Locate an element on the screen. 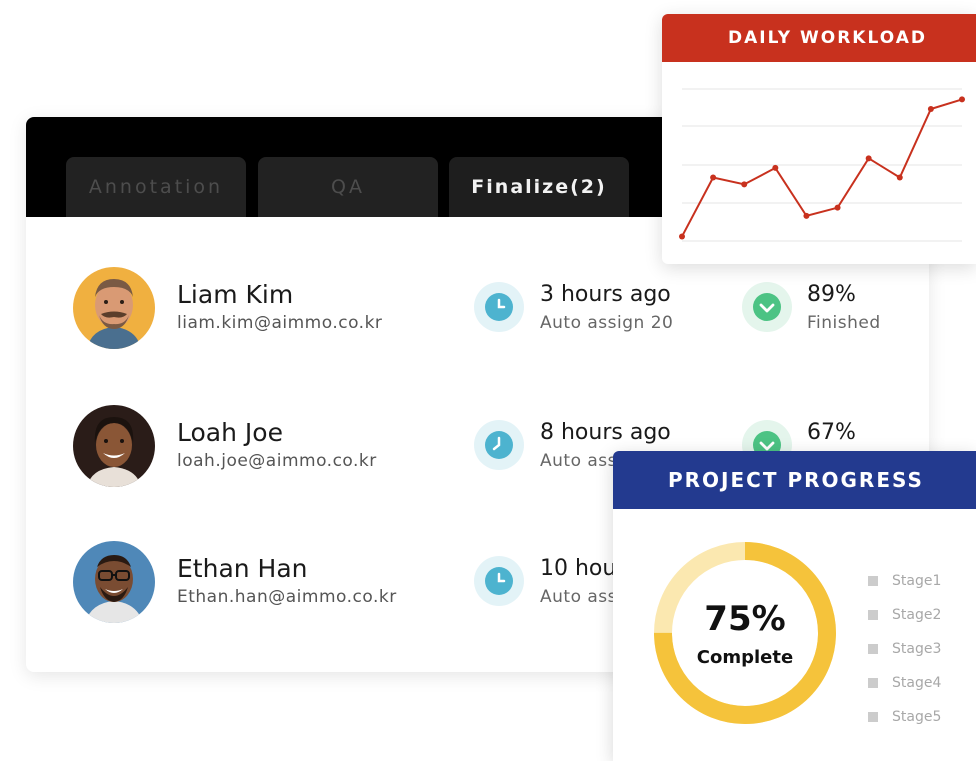 Image resolution: width=976 pixels, height=761 pixels. user-email: Ethan.han@aimmo.co.kr is located at coordinates (287, 597).